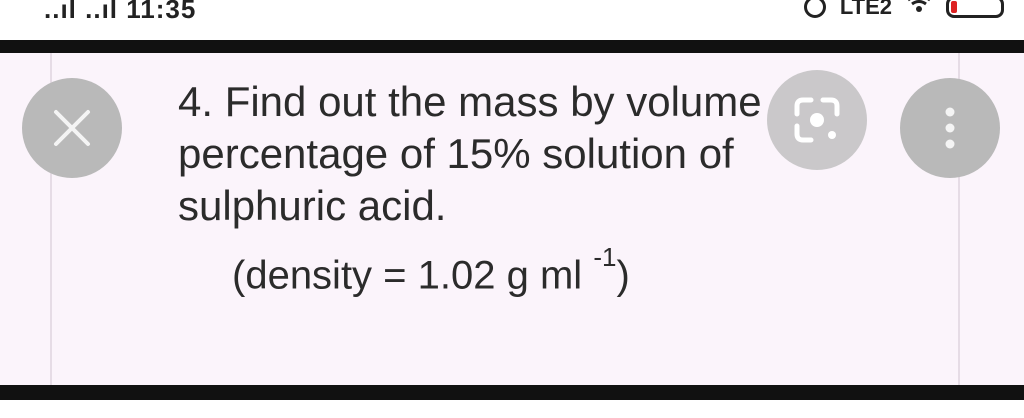  What do you see at coordinates (865, 9) in the screenshot?
I see `network-label: LTE2` at bounding box center [865, 9].